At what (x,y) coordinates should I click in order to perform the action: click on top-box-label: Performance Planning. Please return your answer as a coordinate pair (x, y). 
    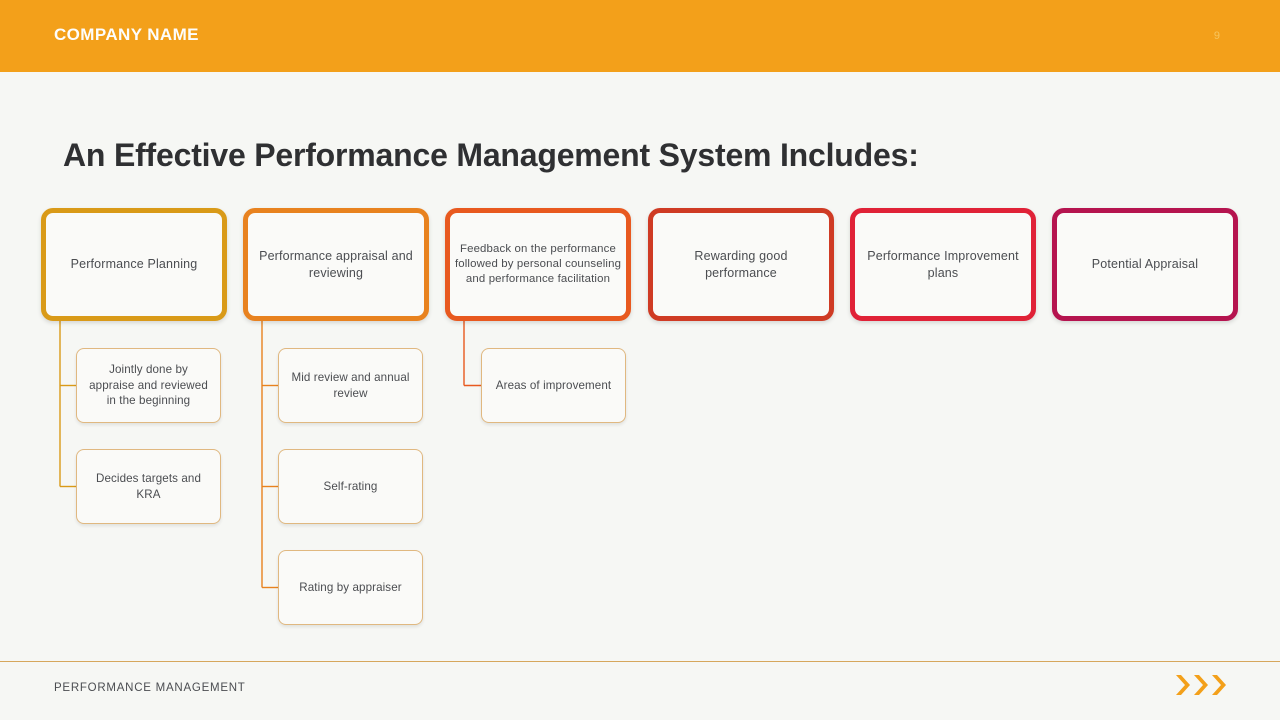
    Looking at the image, I should click on (134, 264).